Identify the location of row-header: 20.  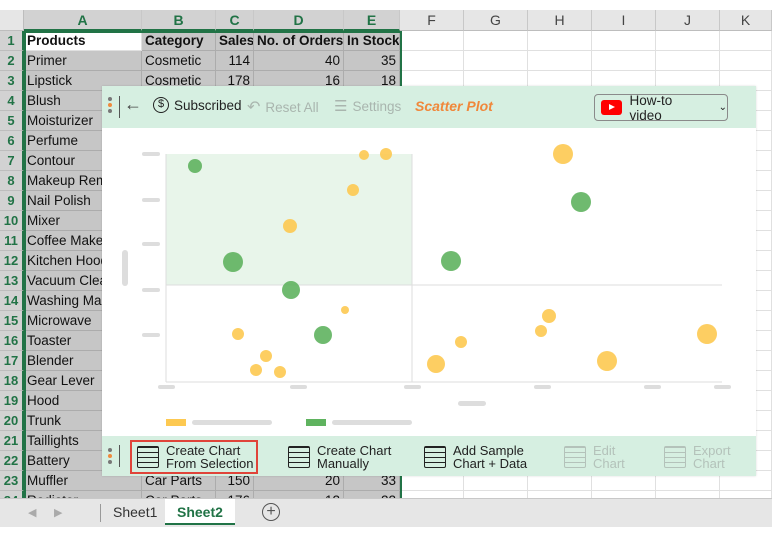
(12, 421).